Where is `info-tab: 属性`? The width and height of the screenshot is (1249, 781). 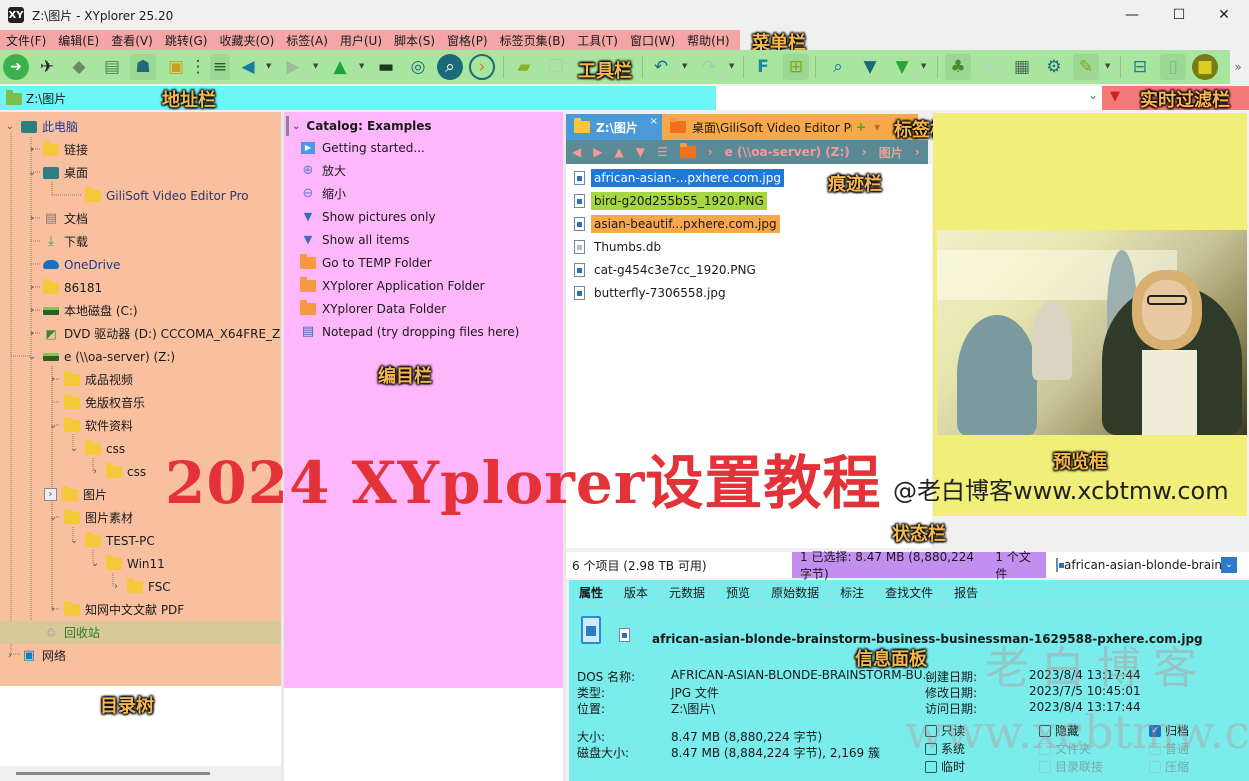 info-tab: 属性 is located at coordinates (592, 593).